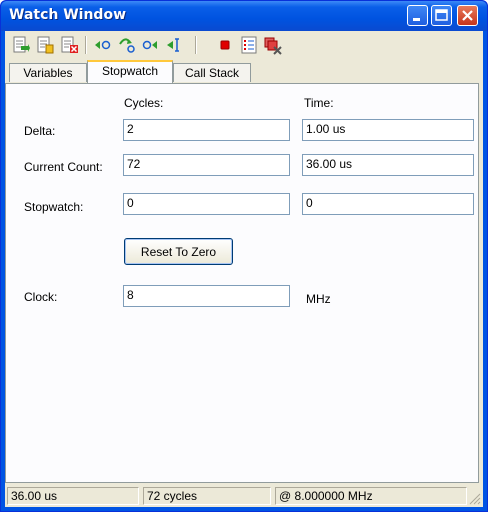 The height and width of the screenshot is (512, 488). I want to click on current-cycles-field: 72, so click(206, 165).